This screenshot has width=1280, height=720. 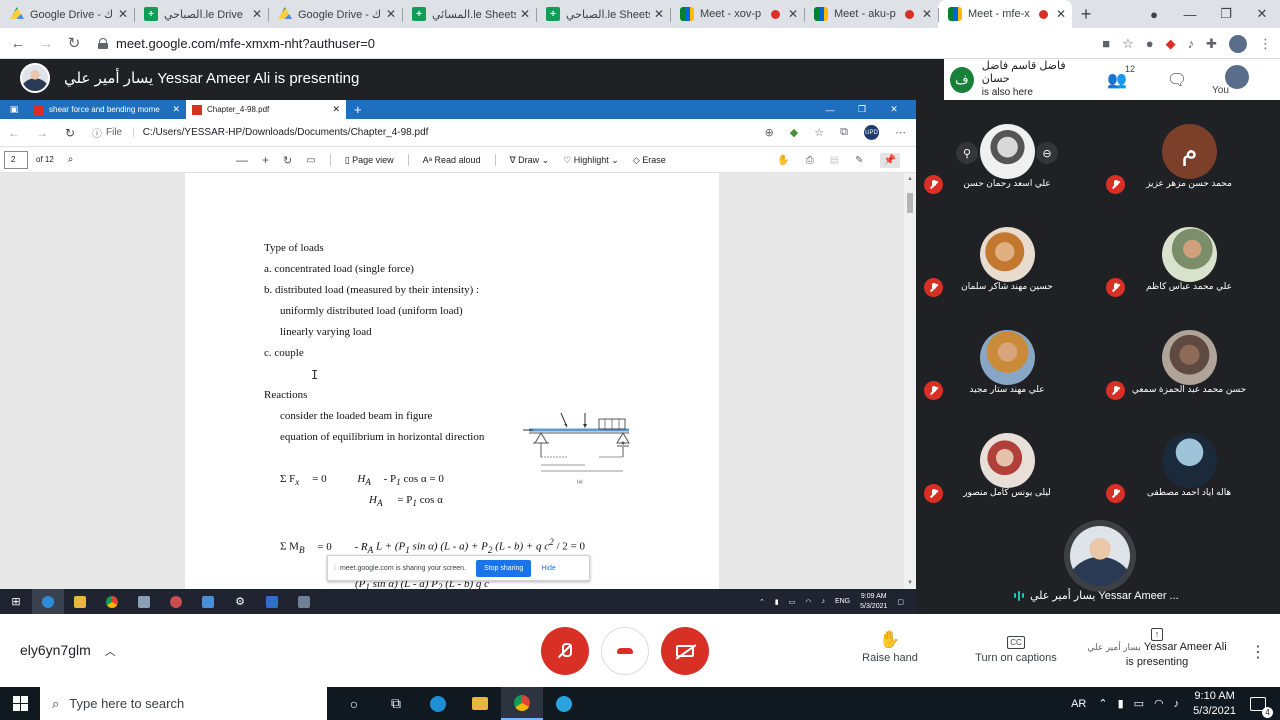 I want to click on remove-icon: ⊖, so click(x=1047, y=153).